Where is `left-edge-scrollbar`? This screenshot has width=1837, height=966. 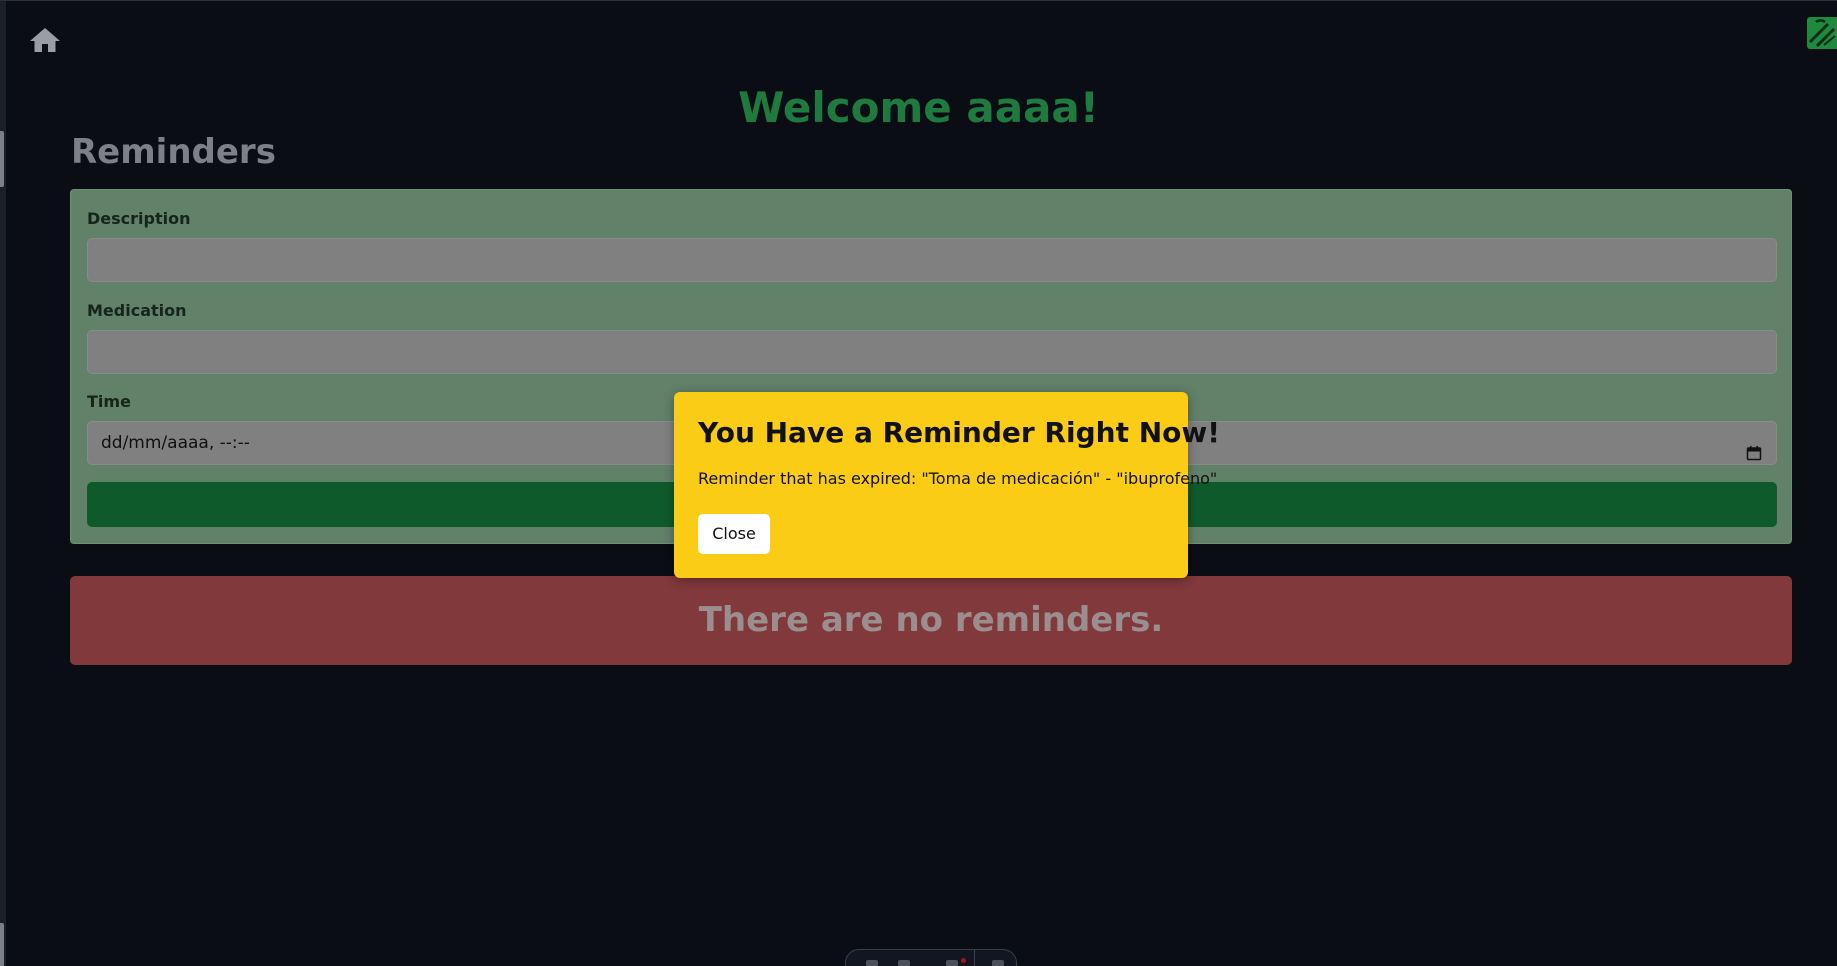
left-edge-scrollbar is located at coordinates (3, 483).